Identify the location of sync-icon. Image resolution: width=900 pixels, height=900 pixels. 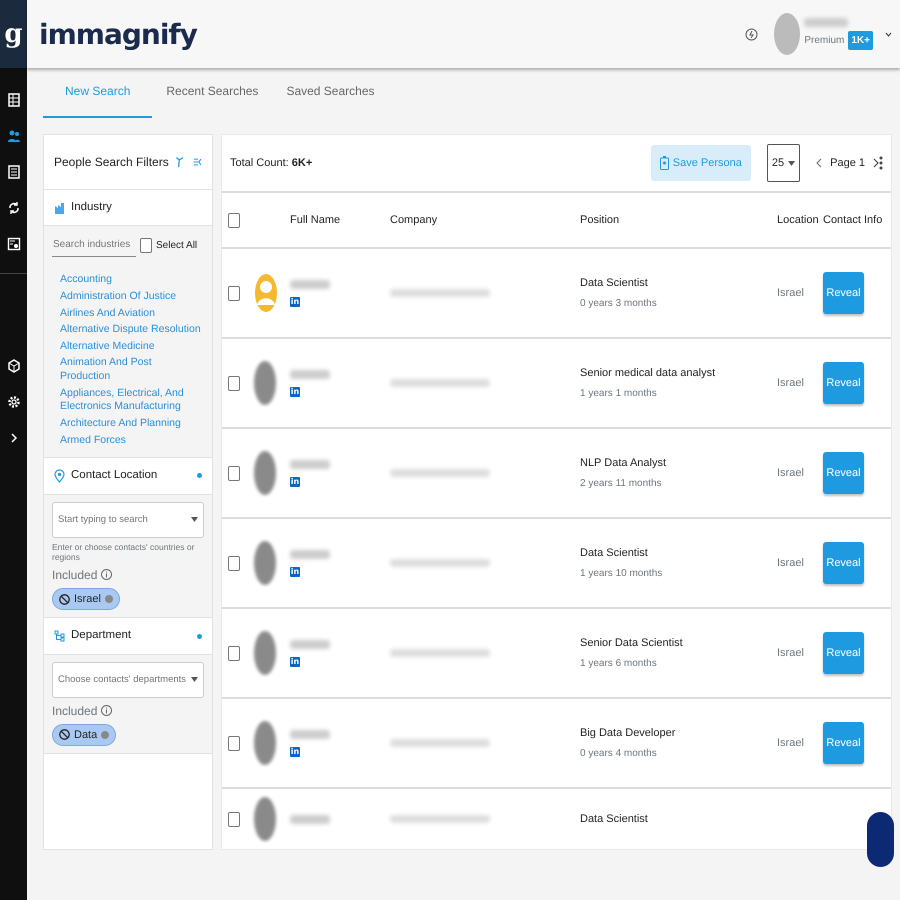
(13, 208).